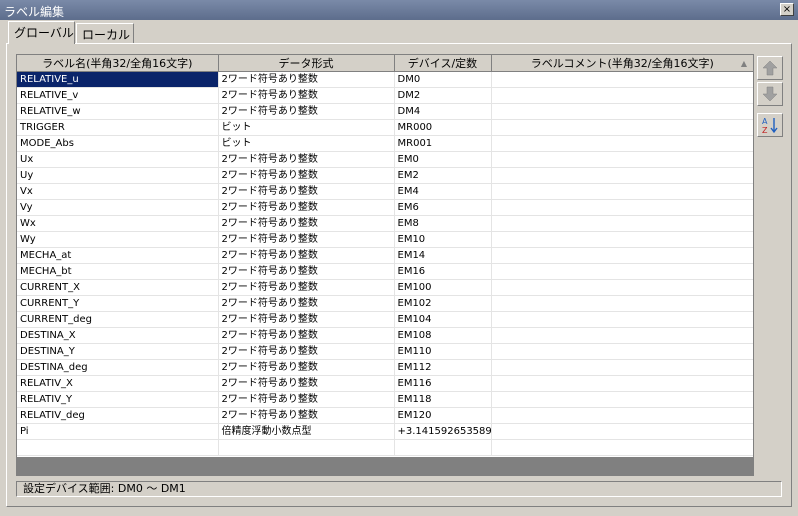 The image size is (798, 516). Describe the element at coordinates (118, 319) in the screenshot. I see `label-name-cell: CURRENT_deg` at that location.